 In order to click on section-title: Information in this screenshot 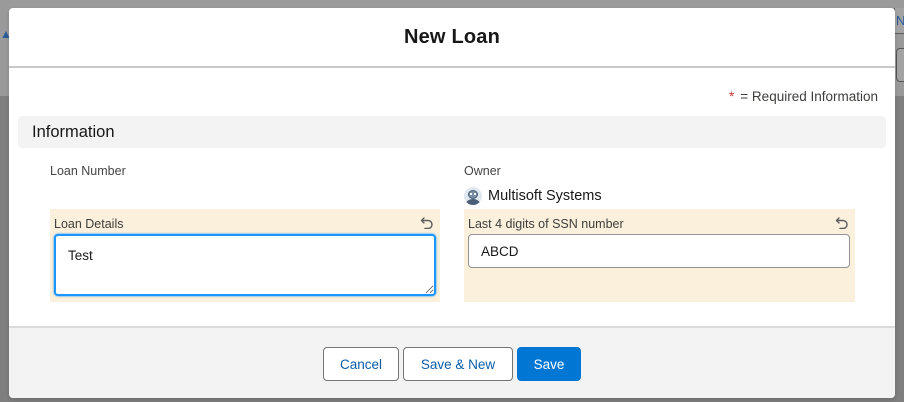, I will do `click(73, 131)`.